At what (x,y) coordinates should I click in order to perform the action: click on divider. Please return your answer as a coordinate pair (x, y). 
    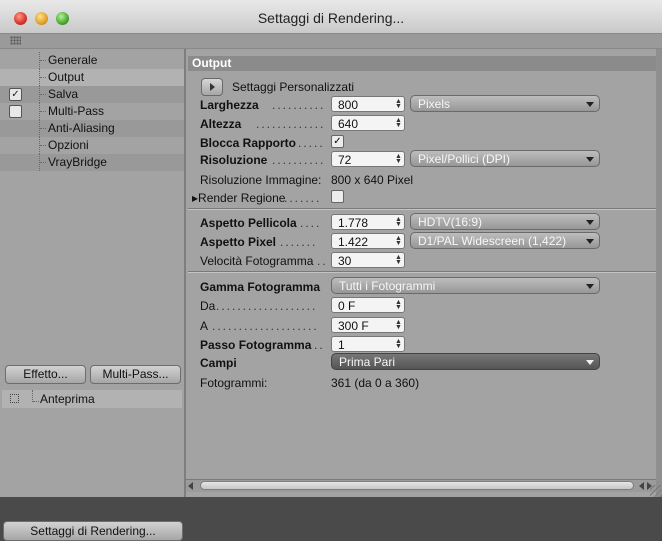
    Looking at the image, I should click on (422, 272).